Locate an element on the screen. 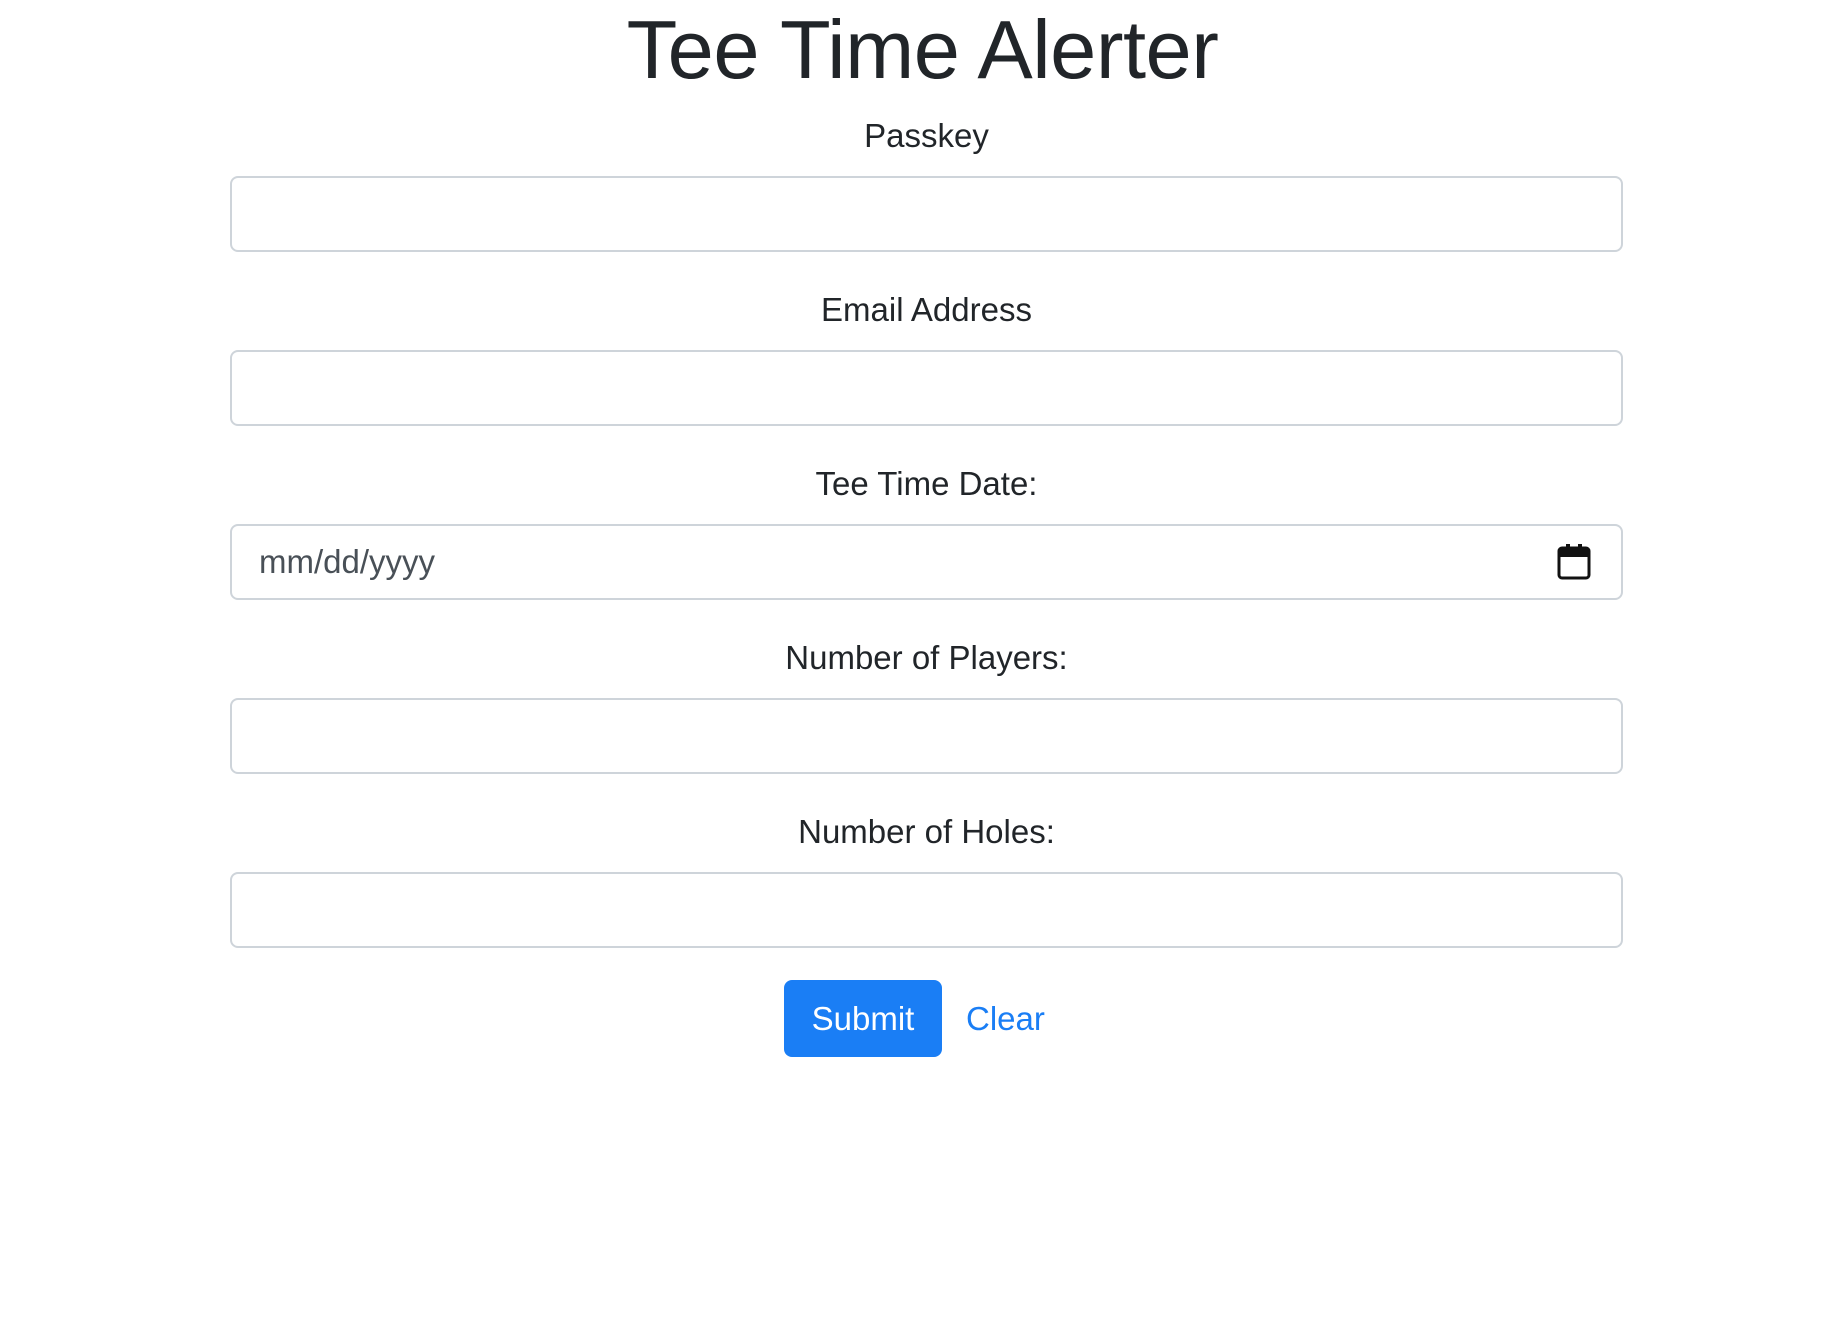  email-label: Email Address is located at coordinates (926, 309).